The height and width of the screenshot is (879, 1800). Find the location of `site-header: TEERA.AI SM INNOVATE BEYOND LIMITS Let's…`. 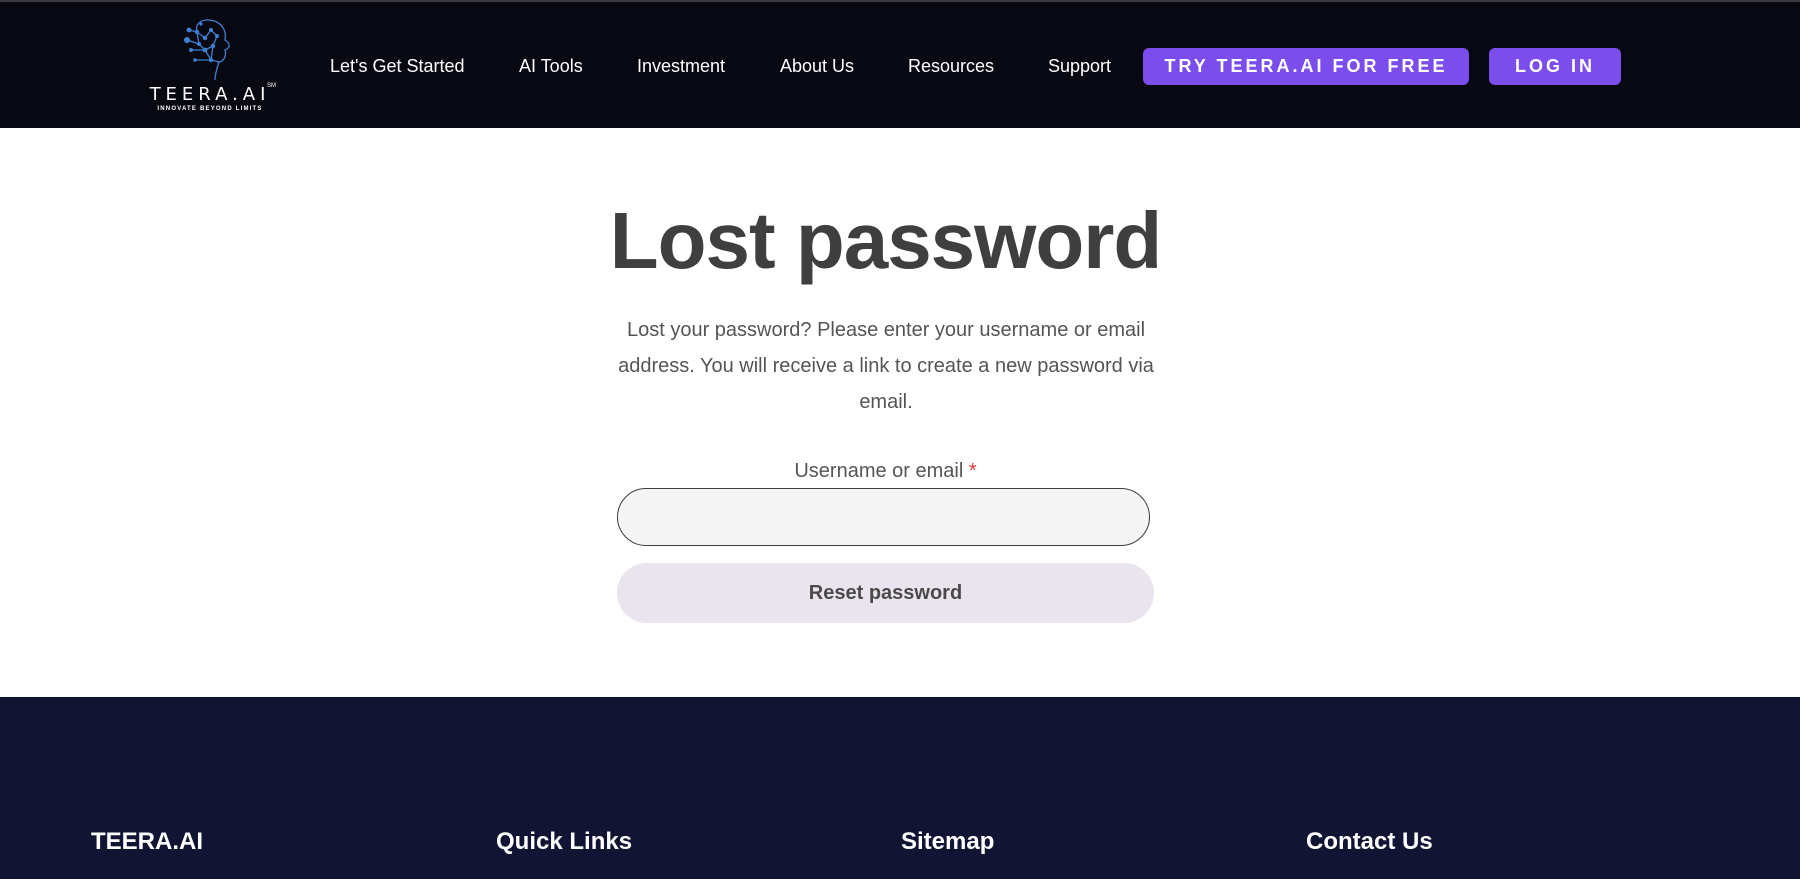

site-header: TEERA.AI SM INNOVATE BEYOND LIMITS Let's… is located at coordinates (900, 65).